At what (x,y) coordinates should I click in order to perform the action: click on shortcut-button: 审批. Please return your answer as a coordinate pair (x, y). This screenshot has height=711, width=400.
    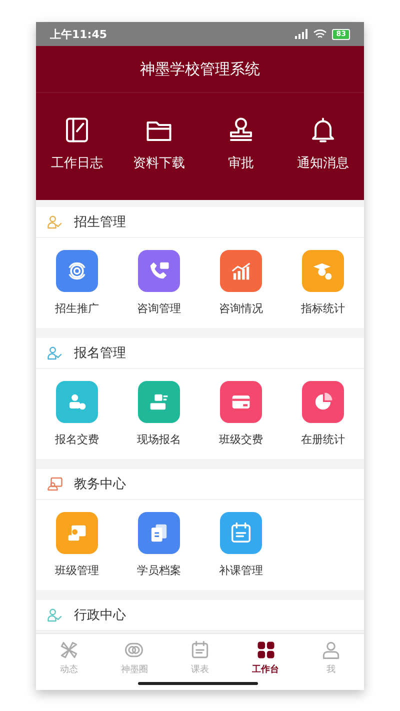
    Looking at the image, I should click on (241, 143).